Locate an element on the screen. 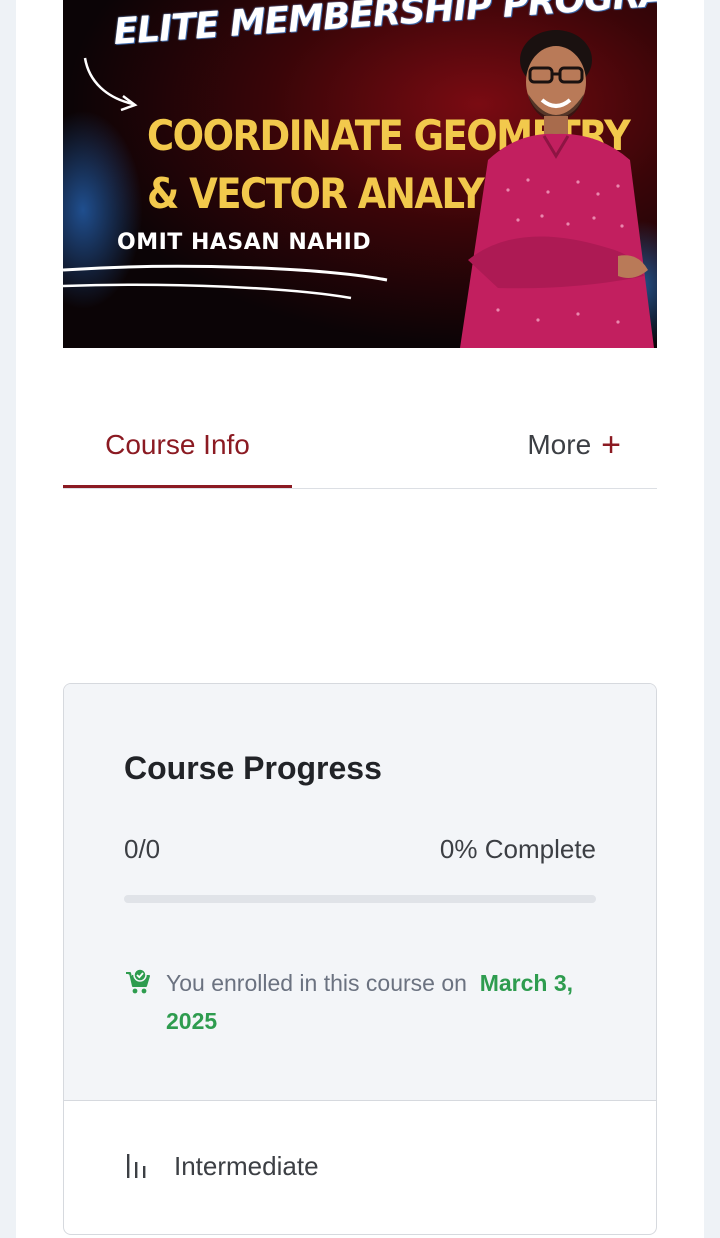 Image resolution: width=720 pixels, height=1238 pixels. enroll-text: You enrolled in this course on is located at coordinates (316, 983).